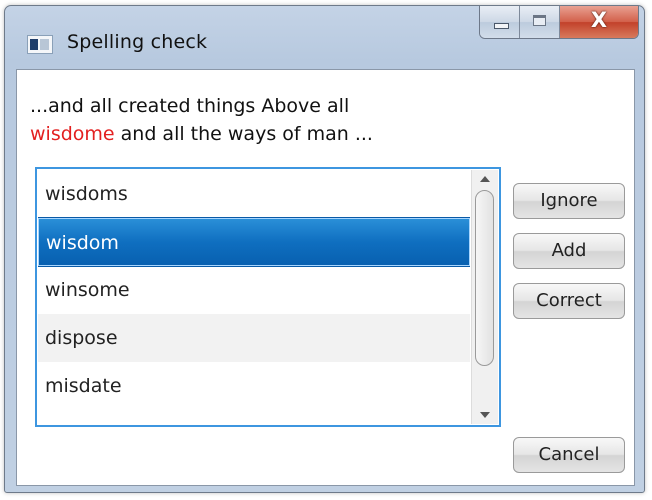 Image resolution: width=652 pixels, height=500 pixels. I want to click on list-item: misdate, so click(254, 386).